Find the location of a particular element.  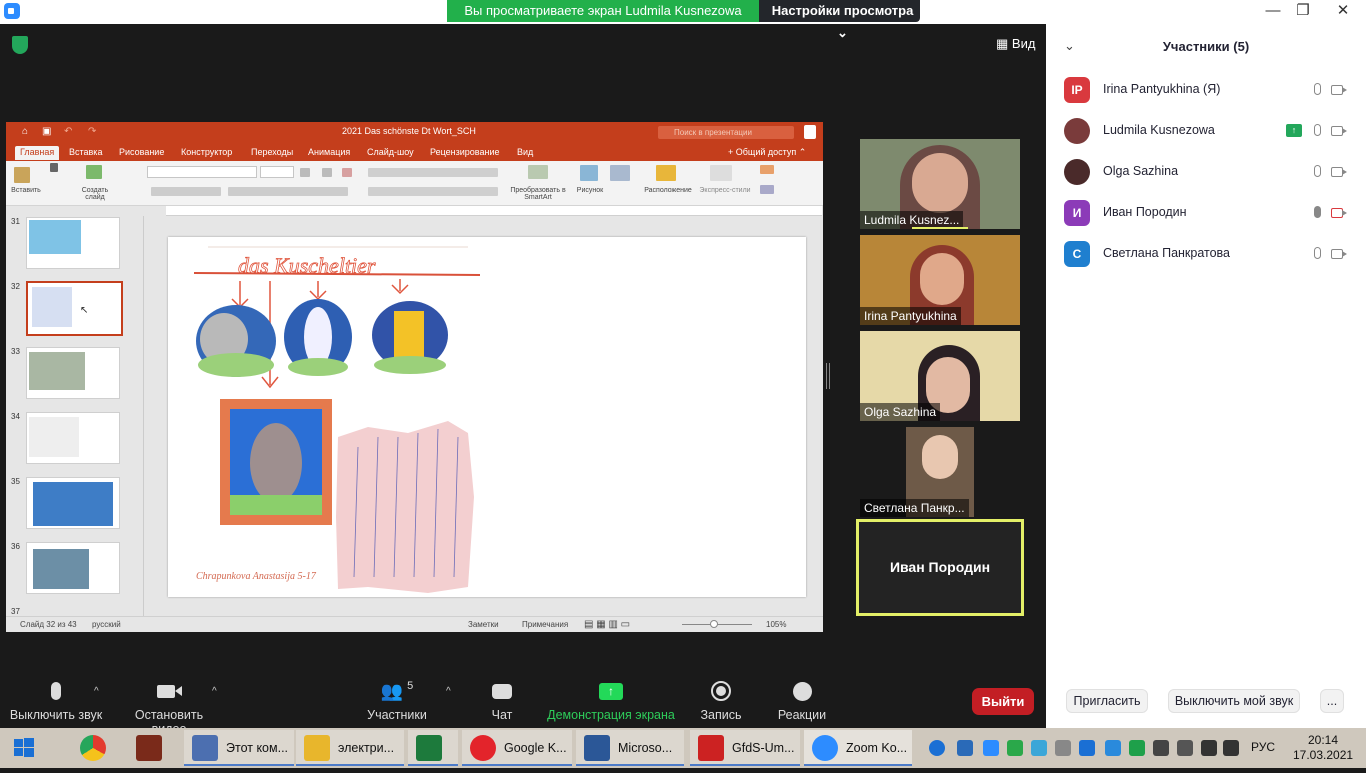

participant-row: IP Irina Pantyukhina (Я) is located at coordinates (1209, 90).